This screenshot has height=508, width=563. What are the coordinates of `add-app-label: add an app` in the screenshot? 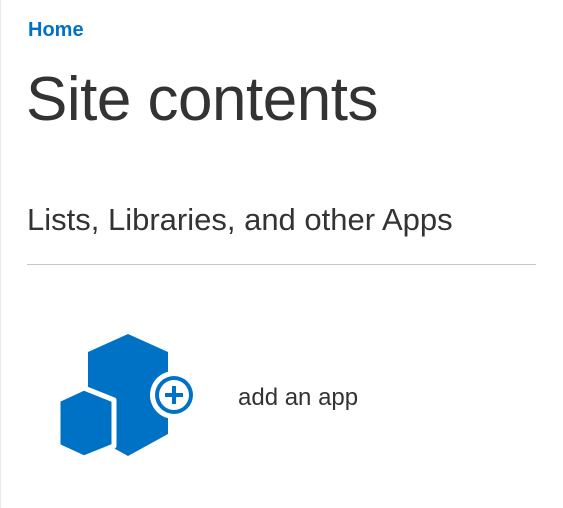 It's located at (298, 397).